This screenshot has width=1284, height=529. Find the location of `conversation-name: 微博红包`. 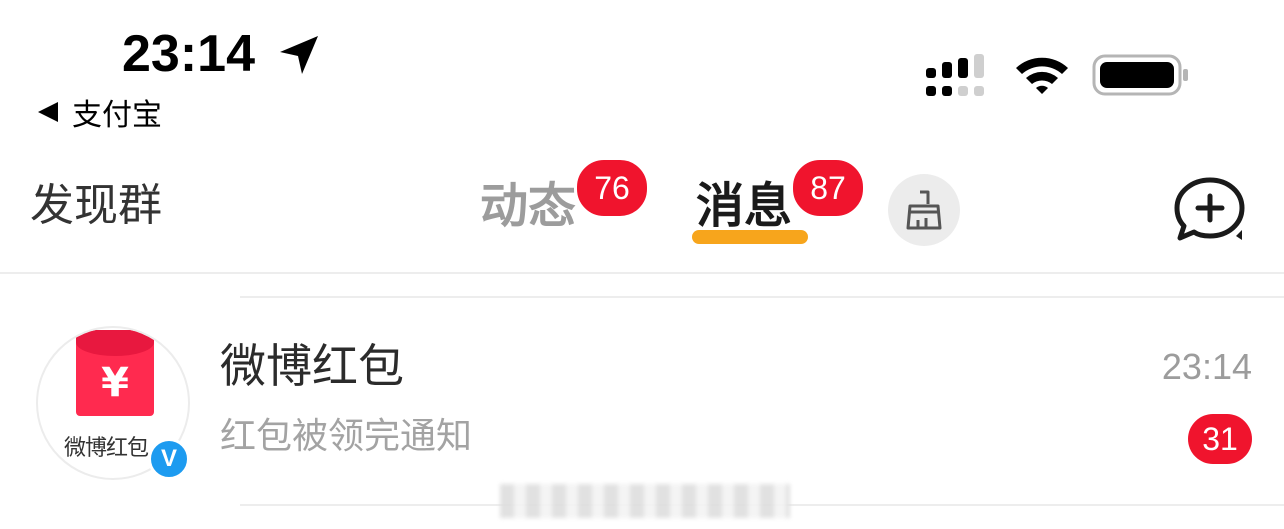

conversation-name: 微博红包 is located at coordinates (312, 366).